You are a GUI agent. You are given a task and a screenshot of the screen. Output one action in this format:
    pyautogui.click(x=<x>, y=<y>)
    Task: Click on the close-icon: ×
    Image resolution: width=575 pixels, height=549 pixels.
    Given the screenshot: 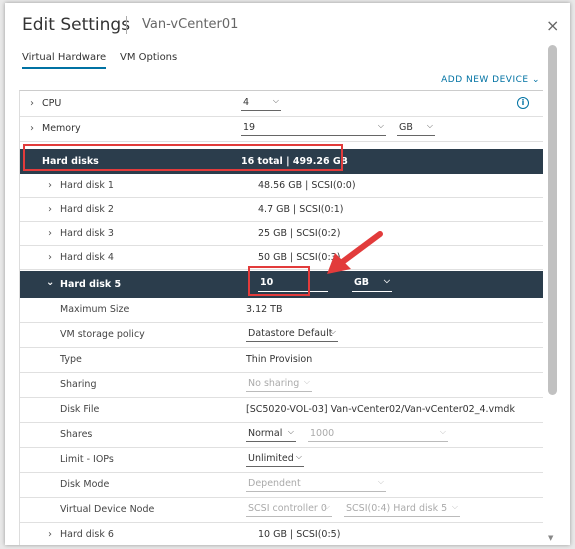 What is the action you would take?
    pyautogui.click(x=552, y=25)
    